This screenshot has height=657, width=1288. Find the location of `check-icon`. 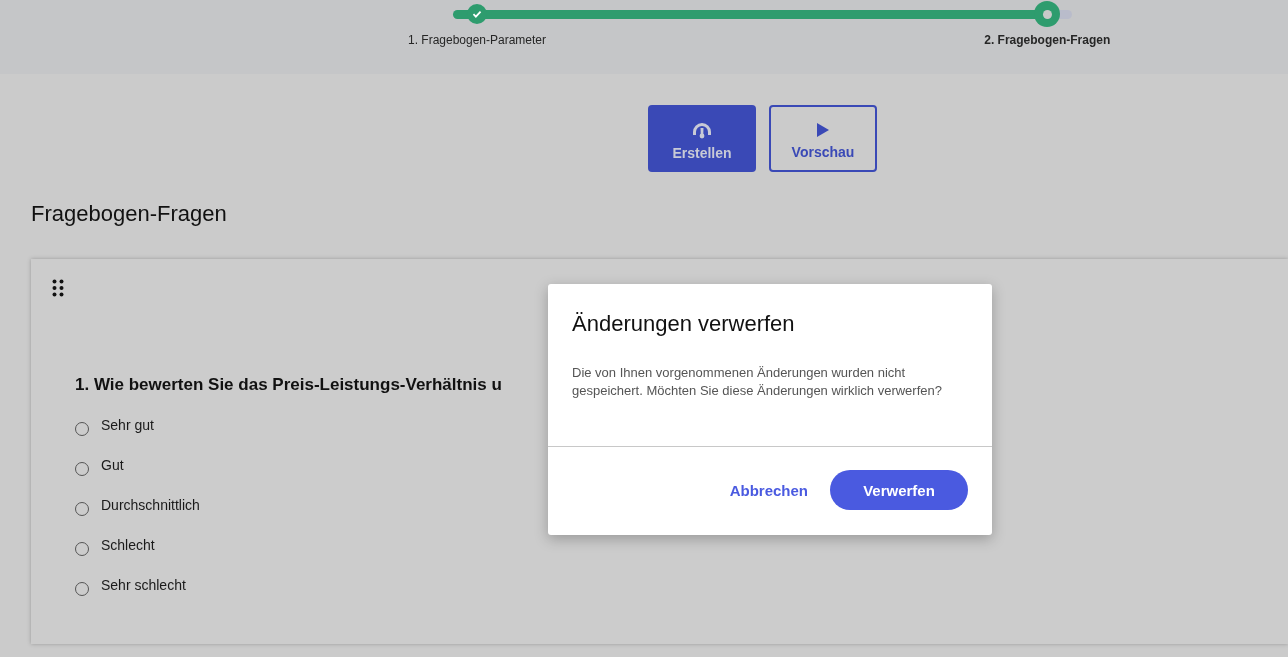

check-icon is located at coordinates (477, 14).